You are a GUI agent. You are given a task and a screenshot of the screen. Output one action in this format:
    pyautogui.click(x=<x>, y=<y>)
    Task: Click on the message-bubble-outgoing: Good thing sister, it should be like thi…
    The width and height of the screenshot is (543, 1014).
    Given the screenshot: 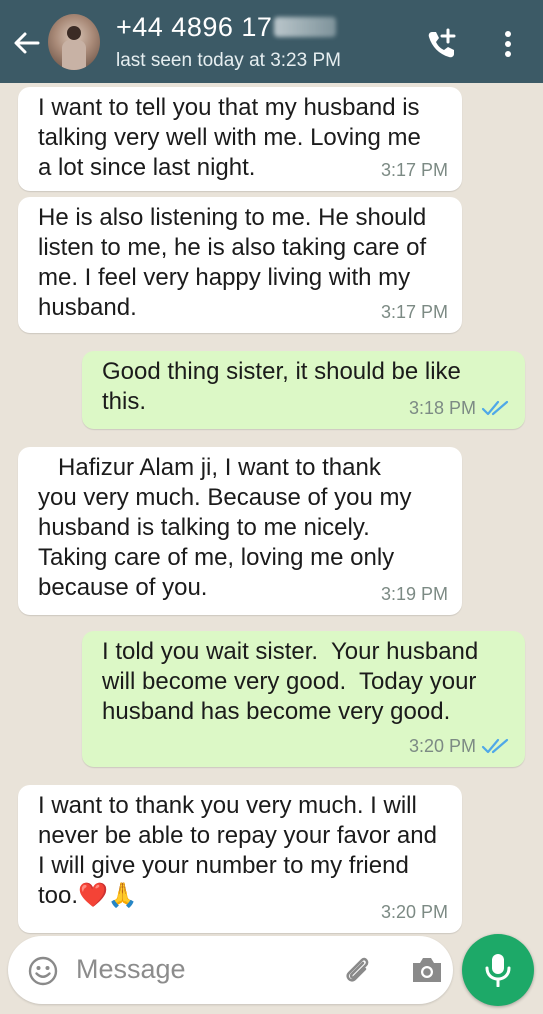 What is the action you would take?
    pyautogui.click(x=303, y=390)
    